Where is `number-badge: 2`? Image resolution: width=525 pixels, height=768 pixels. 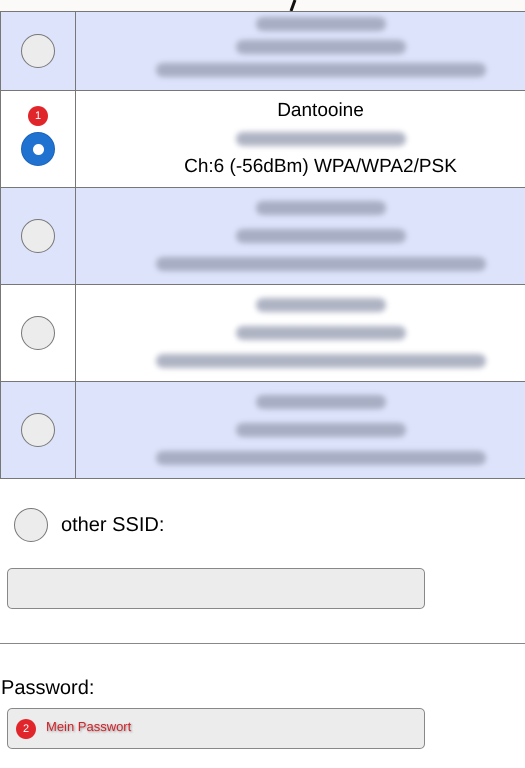 number-badge: 2 is located at coordinates (26, 728).